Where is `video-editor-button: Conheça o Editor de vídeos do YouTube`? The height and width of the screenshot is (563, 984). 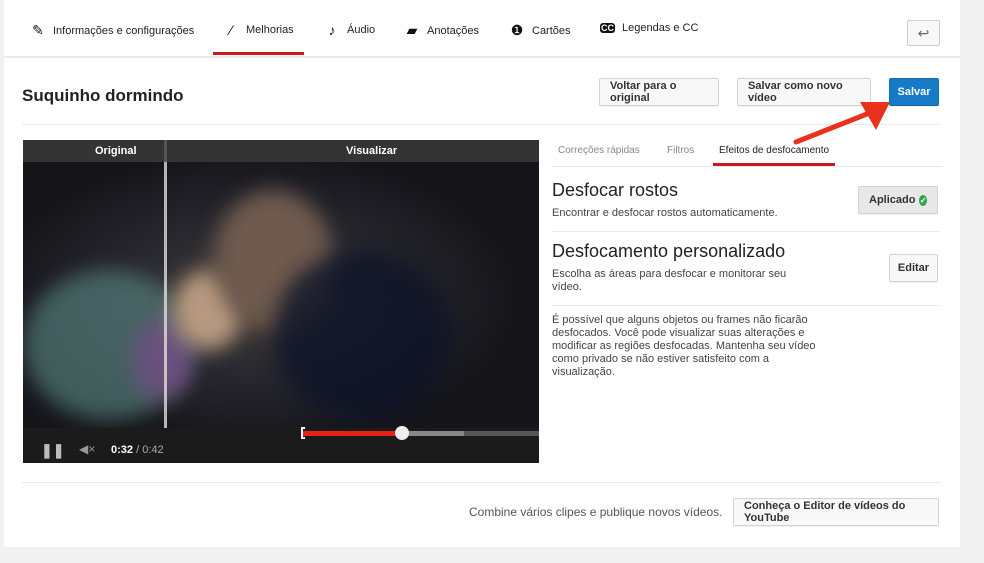
video-editor-button: Conheça o Editor de vídeos do YouTube is located at coordinates (836, 512).